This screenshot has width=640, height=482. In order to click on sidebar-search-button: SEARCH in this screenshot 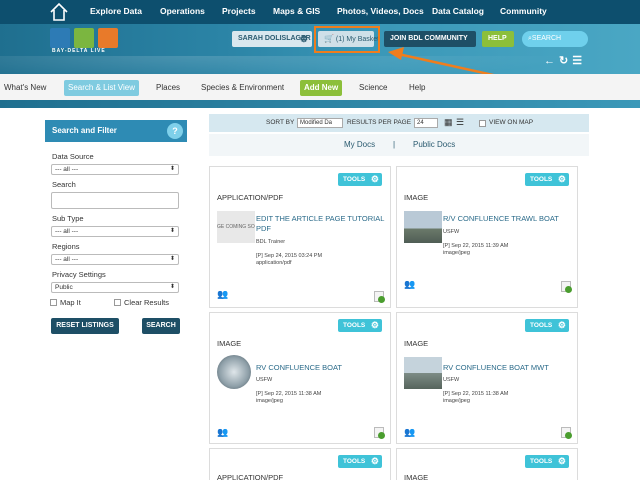, I will do `click(161, 326)`.